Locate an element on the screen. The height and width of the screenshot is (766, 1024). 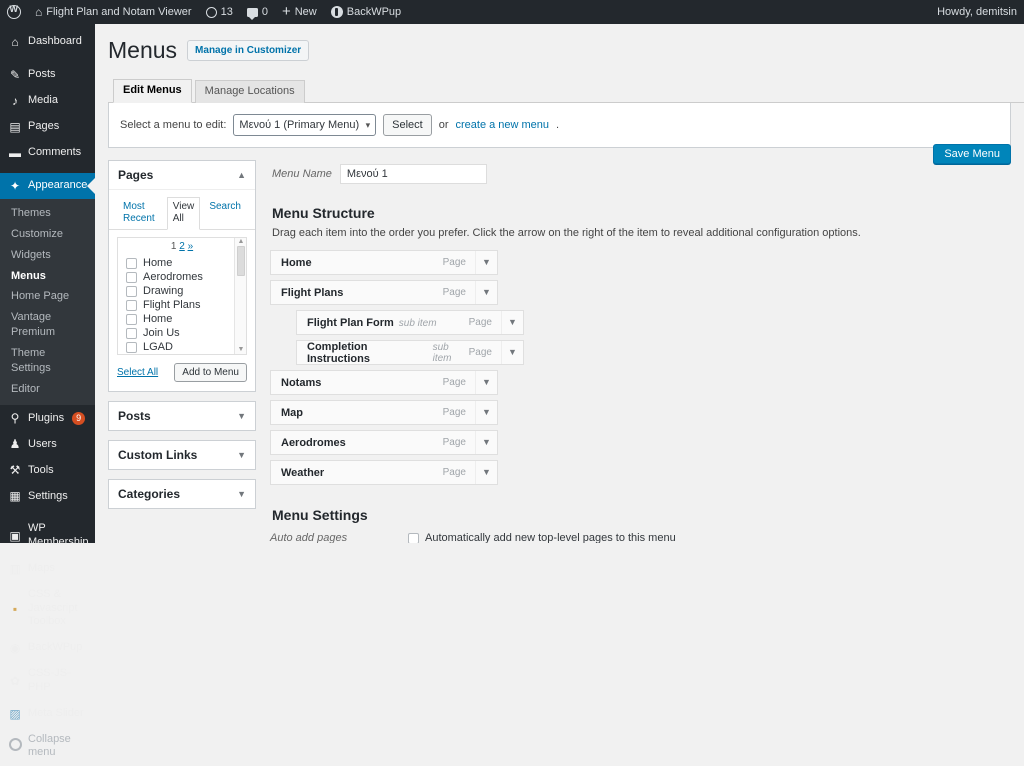
sidebar-item-backwpup: ◉ BackWPup is located at coordinates (47, 648).